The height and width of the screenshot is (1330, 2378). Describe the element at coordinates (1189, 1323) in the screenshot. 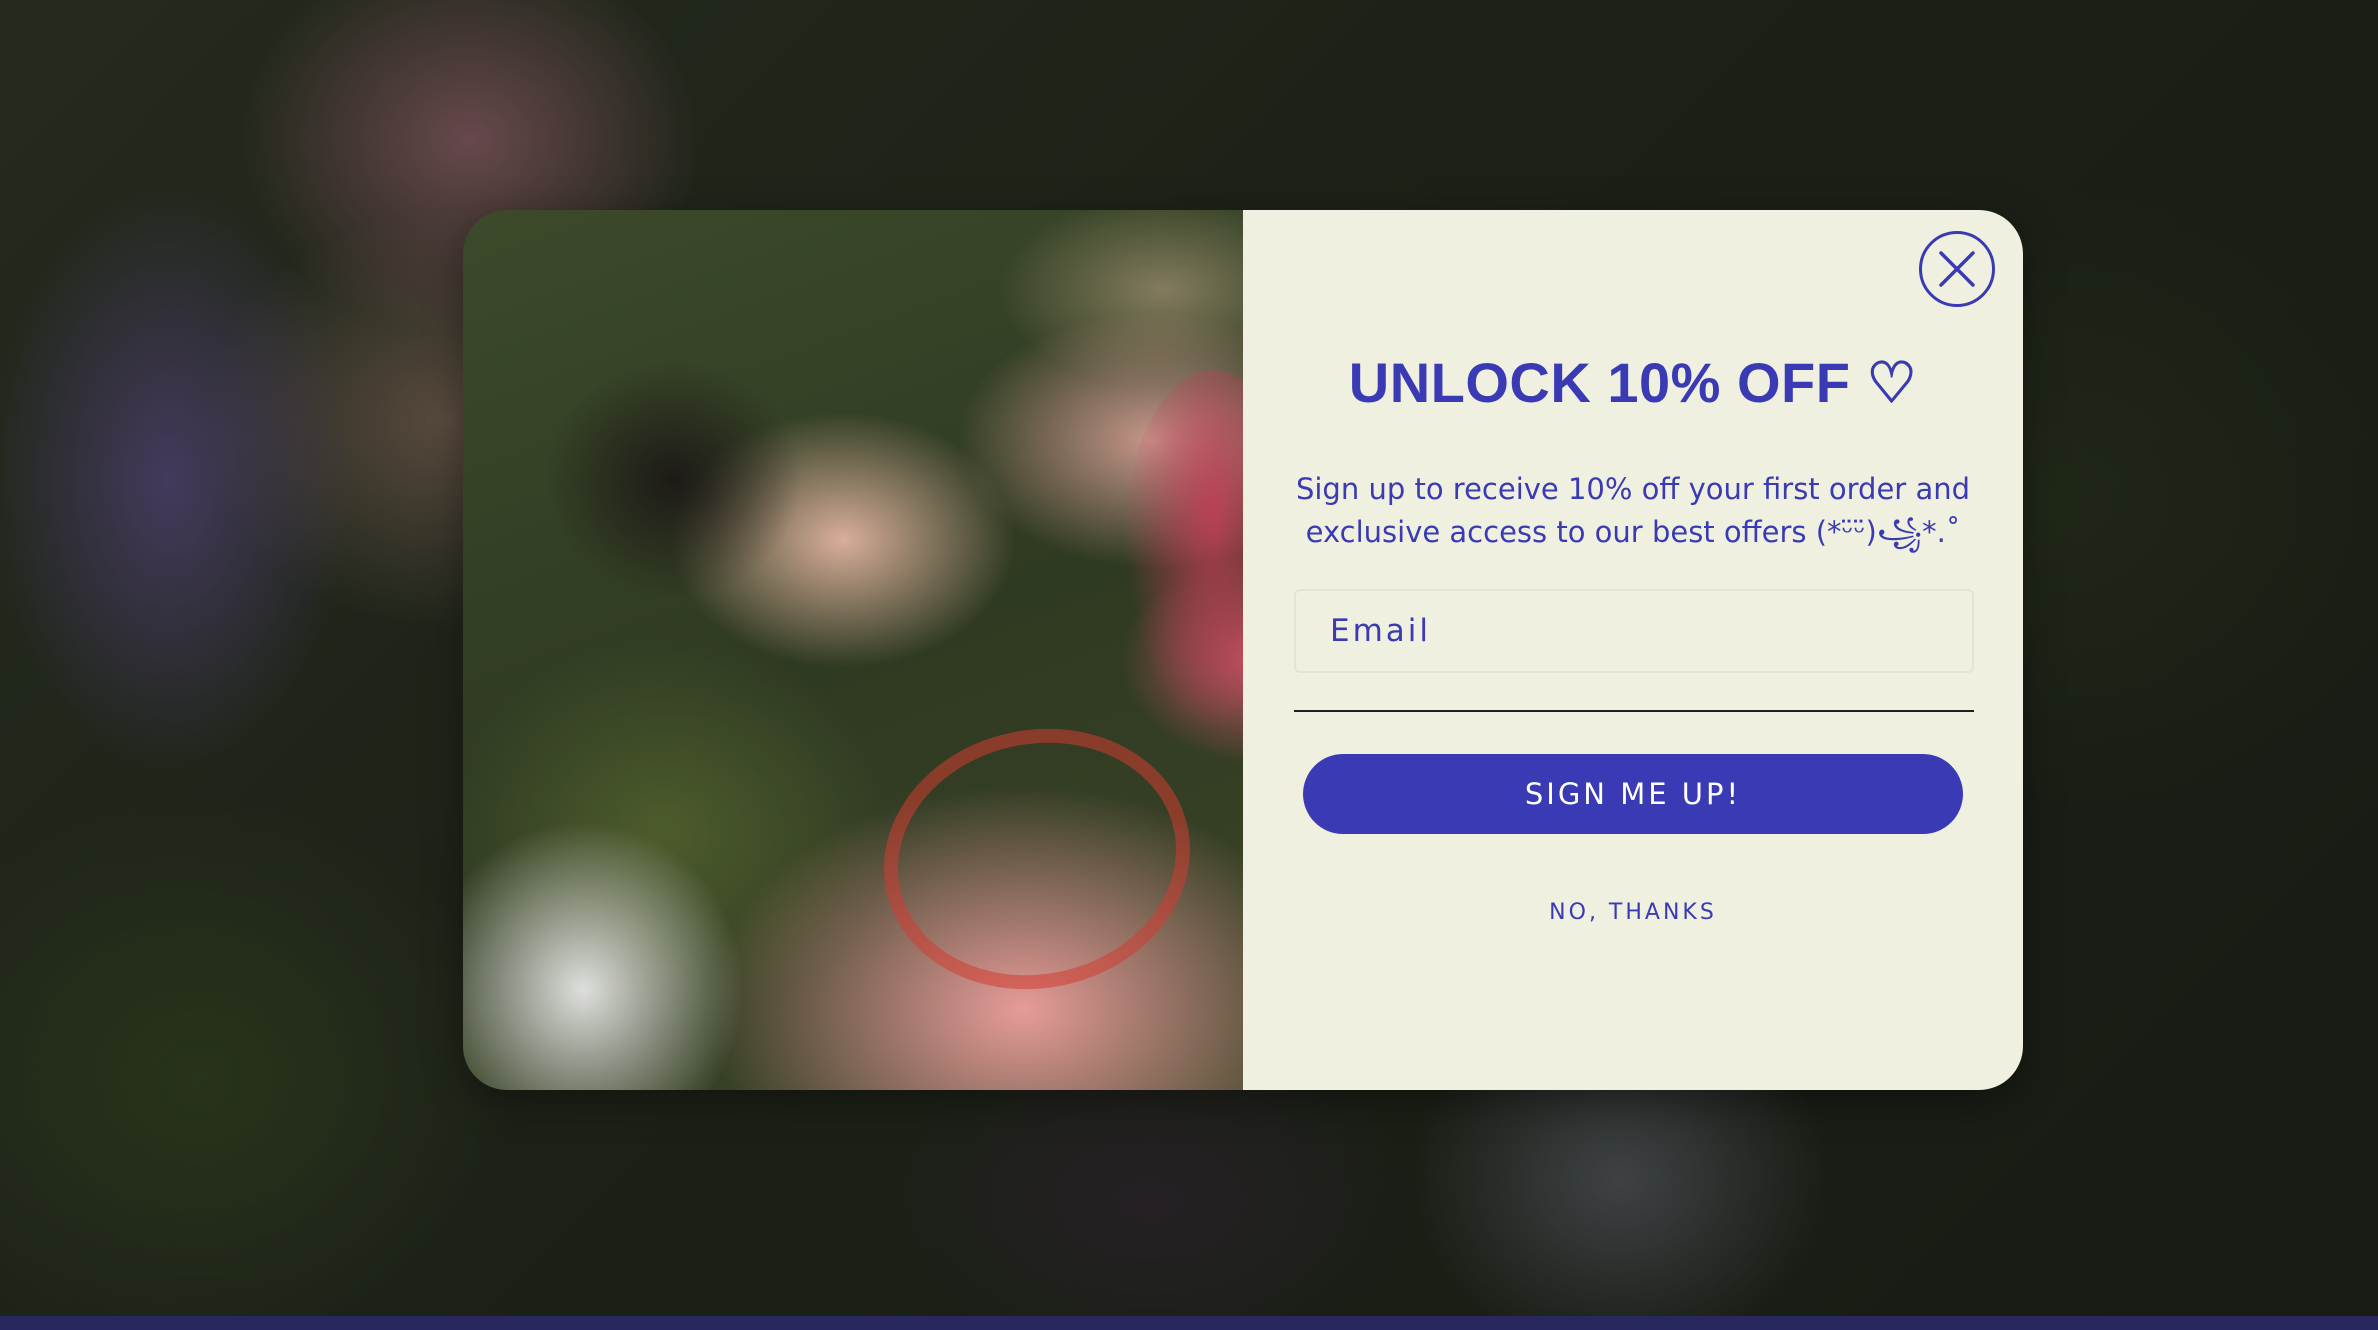

I see `footer-bar` at that location.